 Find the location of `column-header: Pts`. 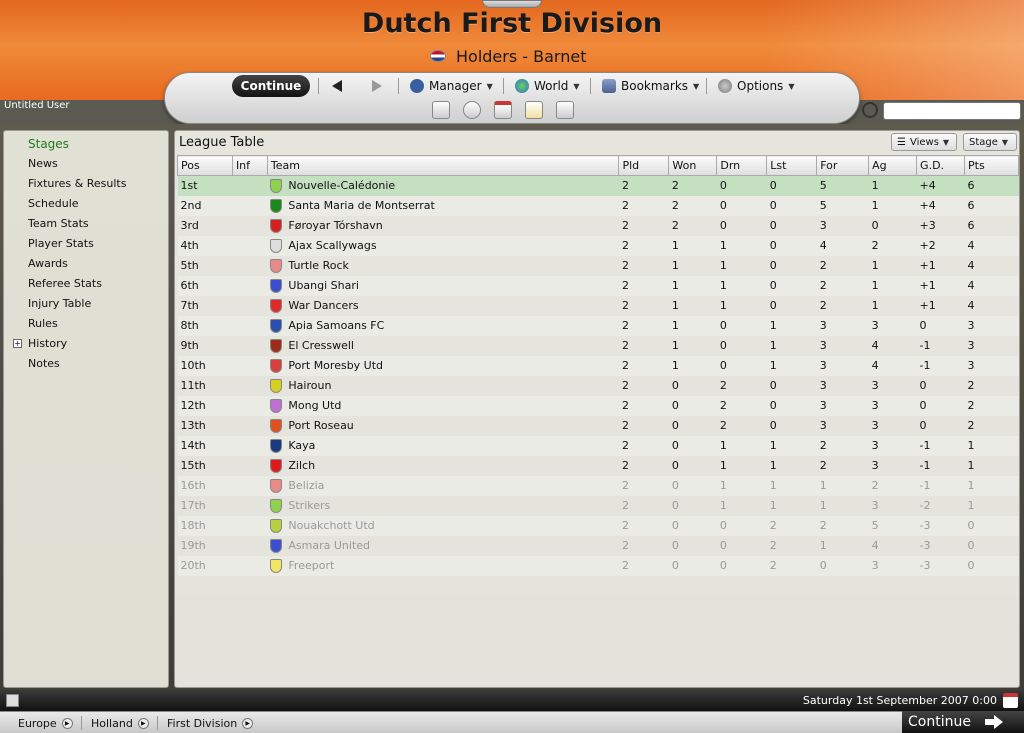

column-header: Pts is located at coordinates (991, 165).